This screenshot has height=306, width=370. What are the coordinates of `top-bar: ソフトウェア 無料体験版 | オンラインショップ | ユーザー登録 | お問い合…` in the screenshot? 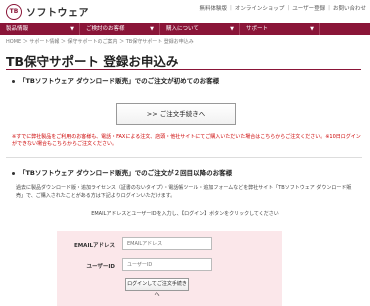 It's located at (185, 11).